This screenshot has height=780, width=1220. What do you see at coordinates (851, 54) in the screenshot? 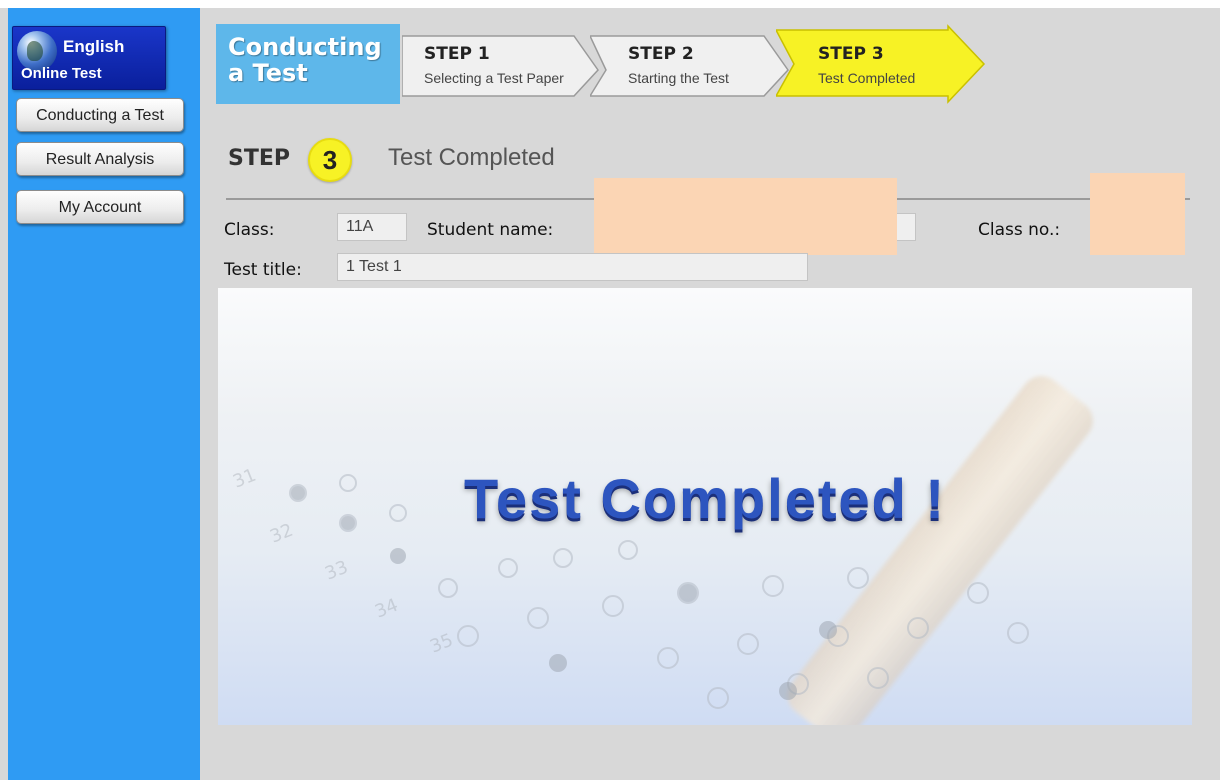
I see `step-3-name: STEP 3` at bounding box center [851, 54].